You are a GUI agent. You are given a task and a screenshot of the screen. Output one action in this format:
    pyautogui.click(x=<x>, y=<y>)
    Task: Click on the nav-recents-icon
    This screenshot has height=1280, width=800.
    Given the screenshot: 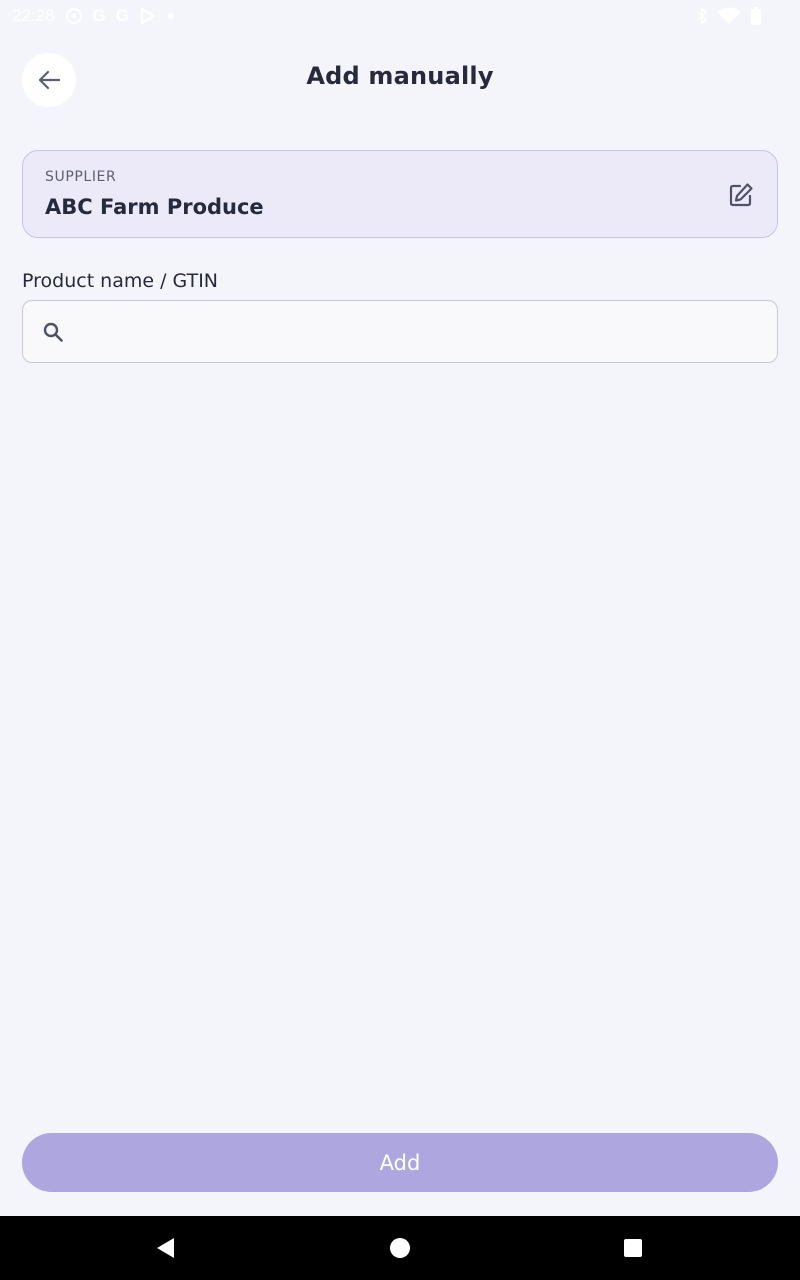 What is the action you would take?
    pyautogui.click(x=633, y=1248)
    